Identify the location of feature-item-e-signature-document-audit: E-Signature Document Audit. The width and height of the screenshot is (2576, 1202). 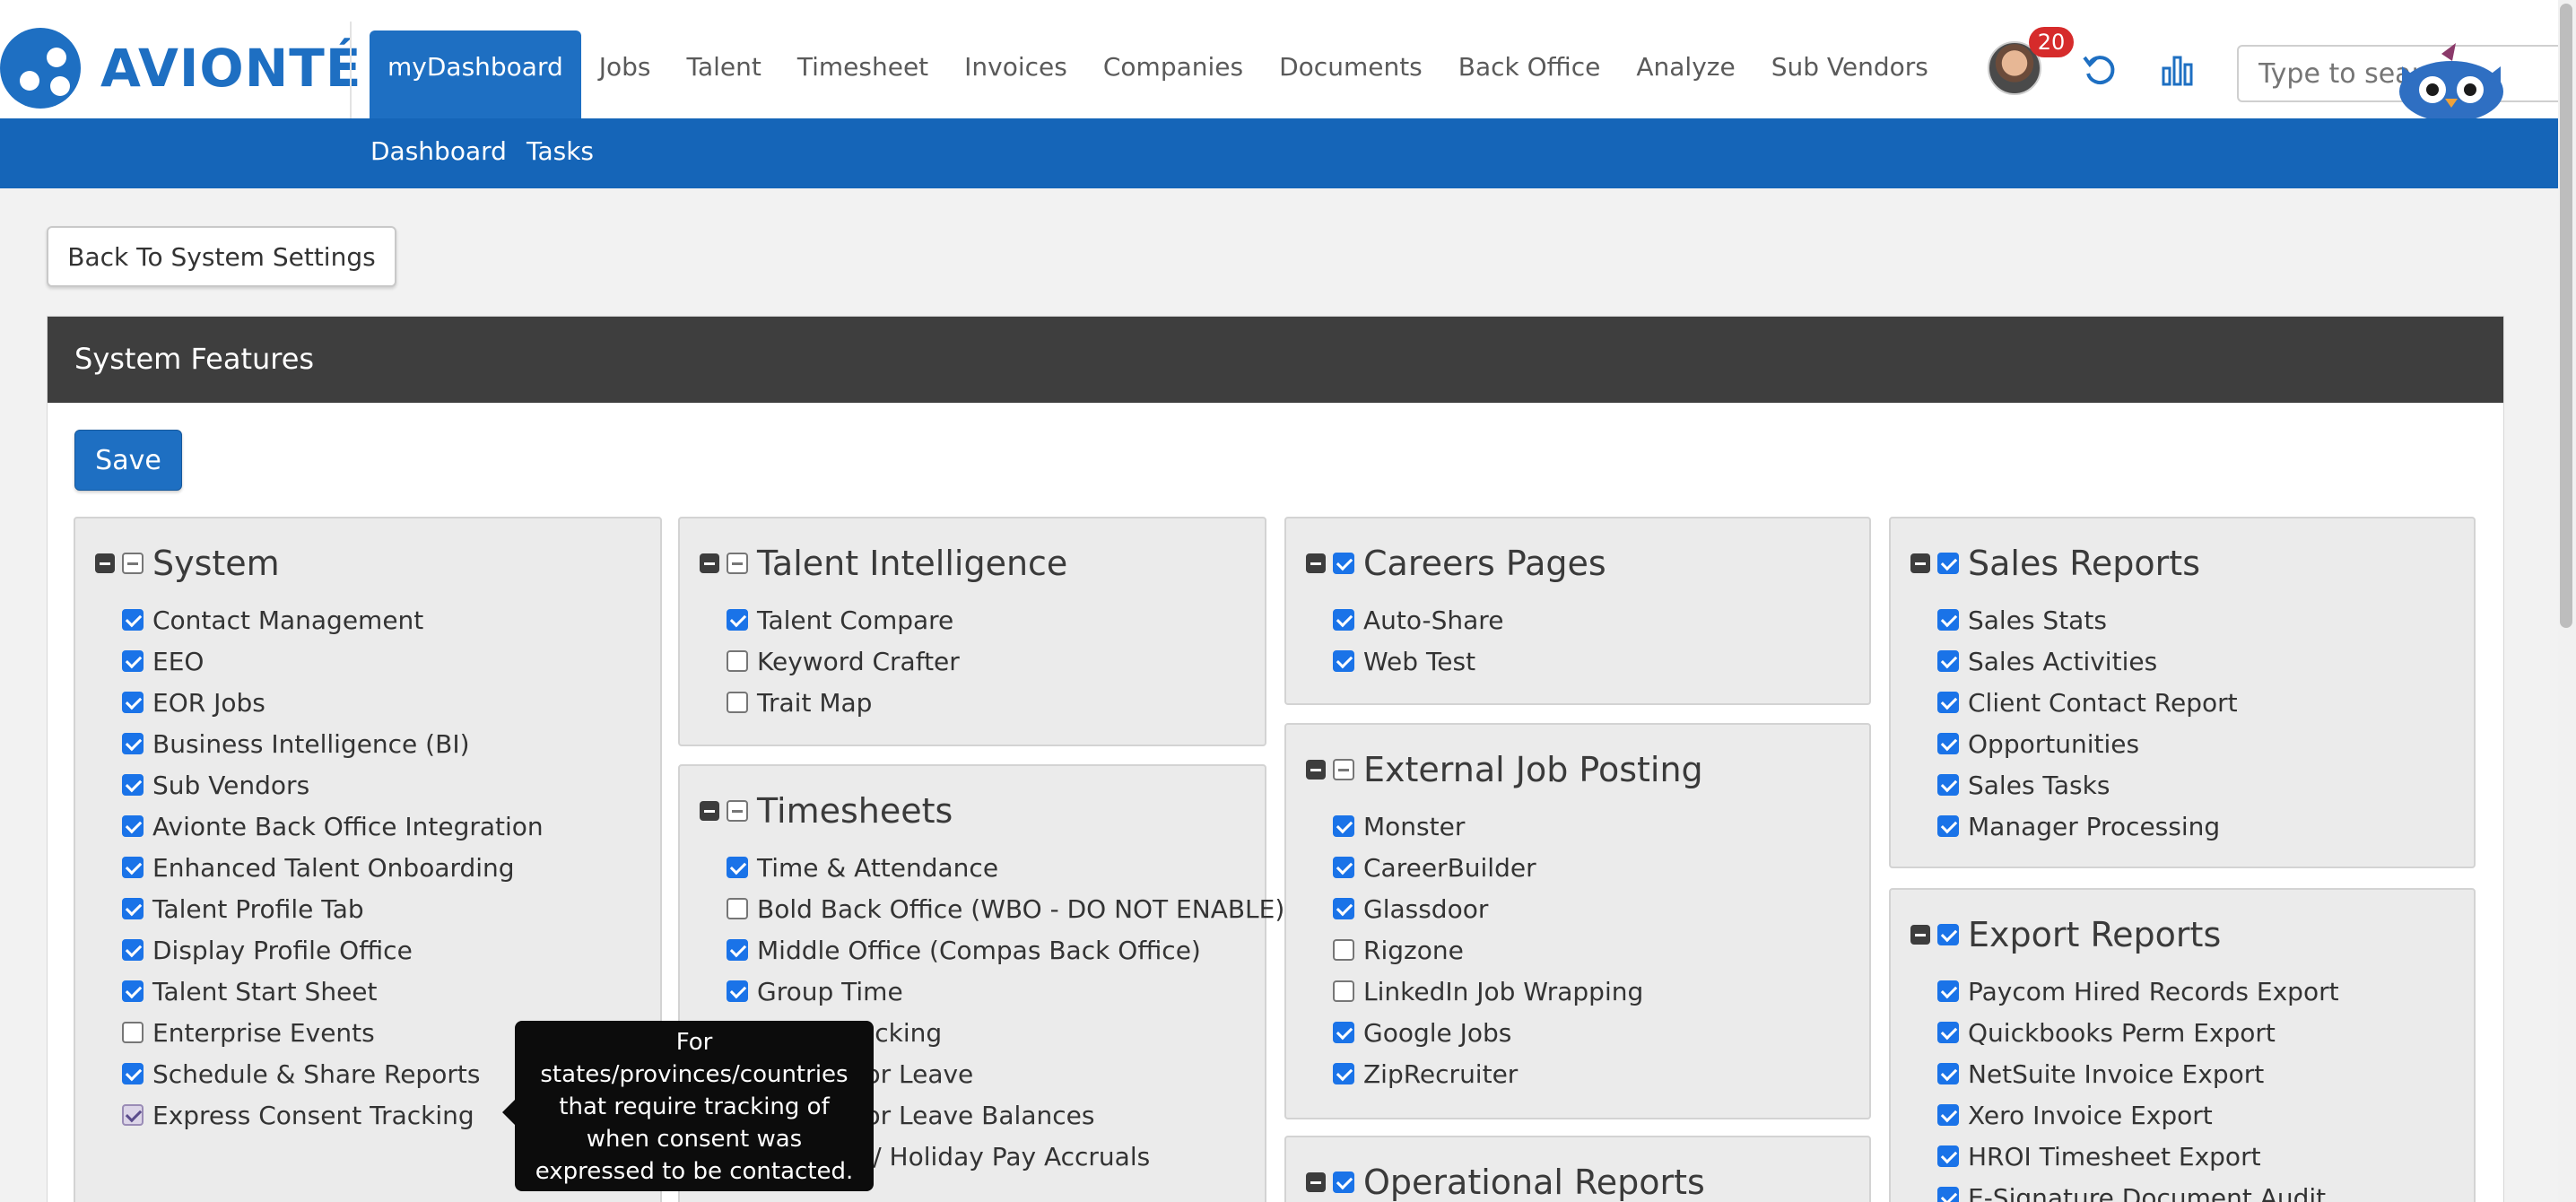
(2138, 1189).